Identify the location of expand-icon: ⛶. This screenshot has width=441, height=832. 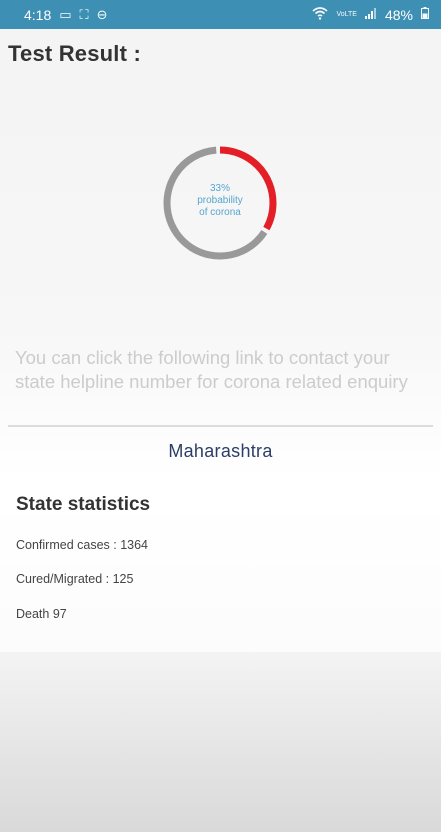
(84, 14).